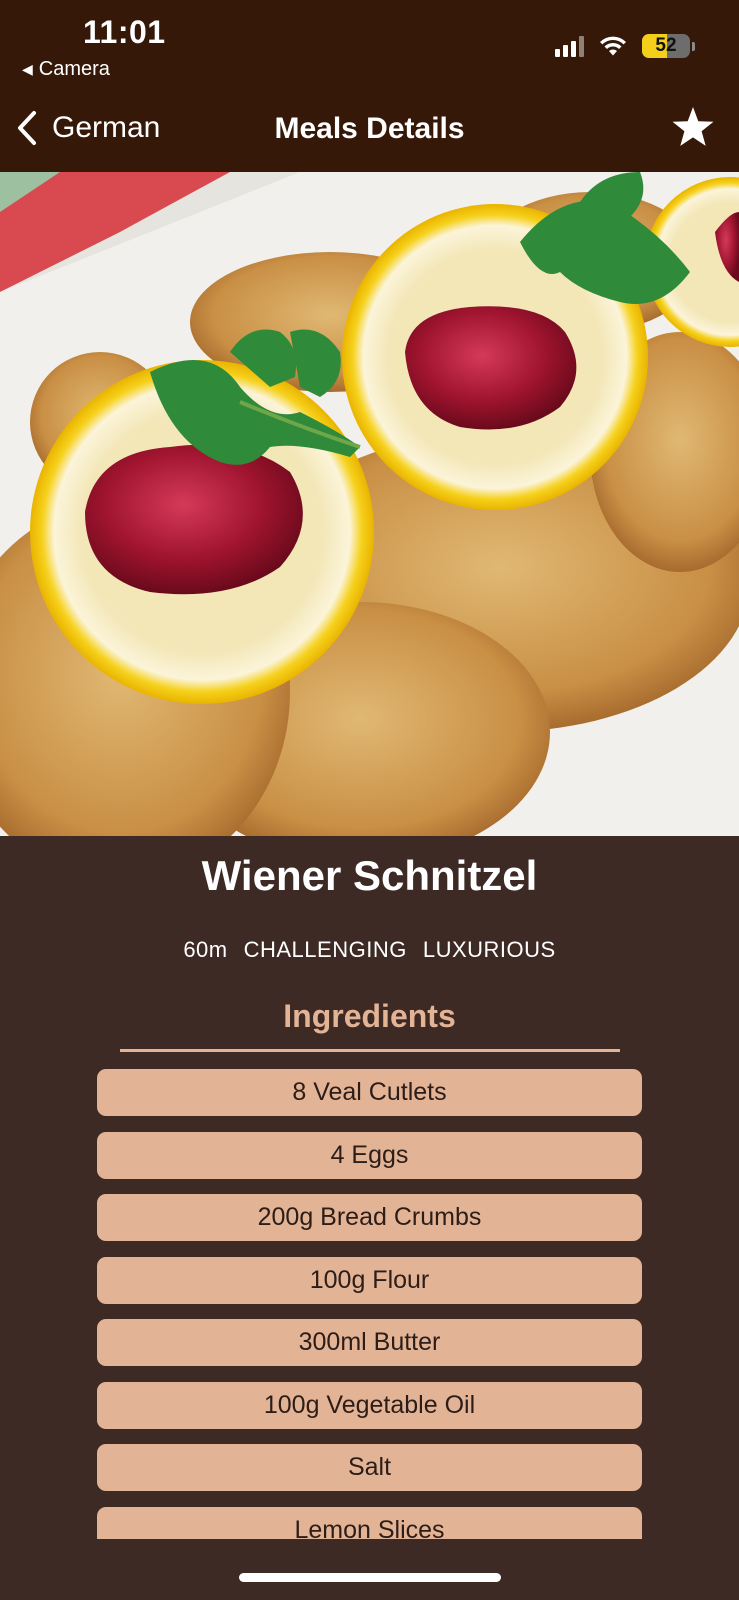  Describe the element at coordinates (27, 69) in the screenshot. I see `back-triangle-icon: ◀` at that location.